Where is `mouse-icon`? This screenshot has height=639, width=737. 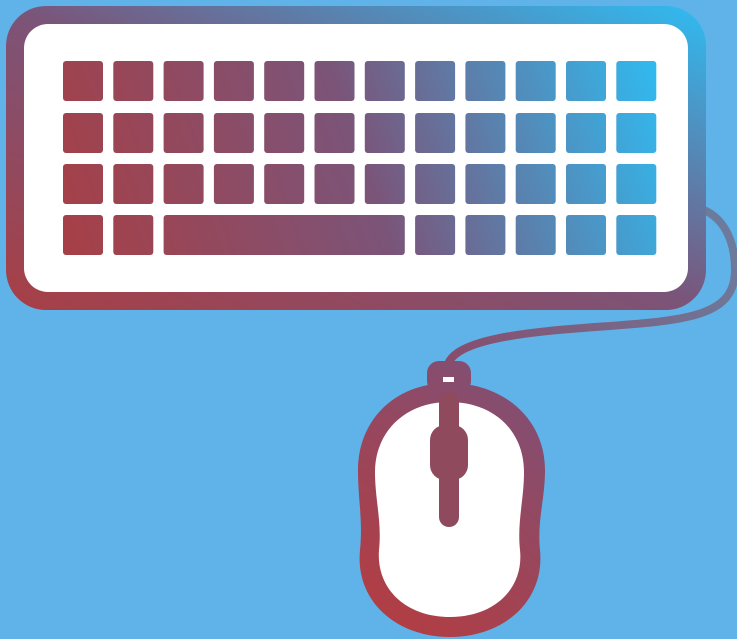
mouse-icon is located at coordinates (451, 499).